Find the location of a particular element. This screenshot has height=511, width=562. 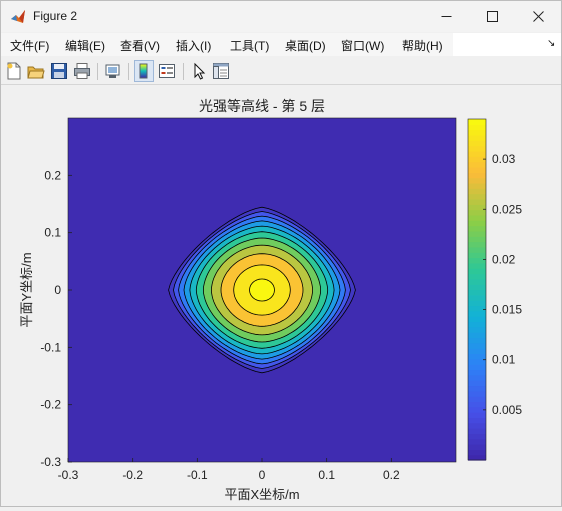

x-tick-label: -0.3 is located at coordinates (68, 475).